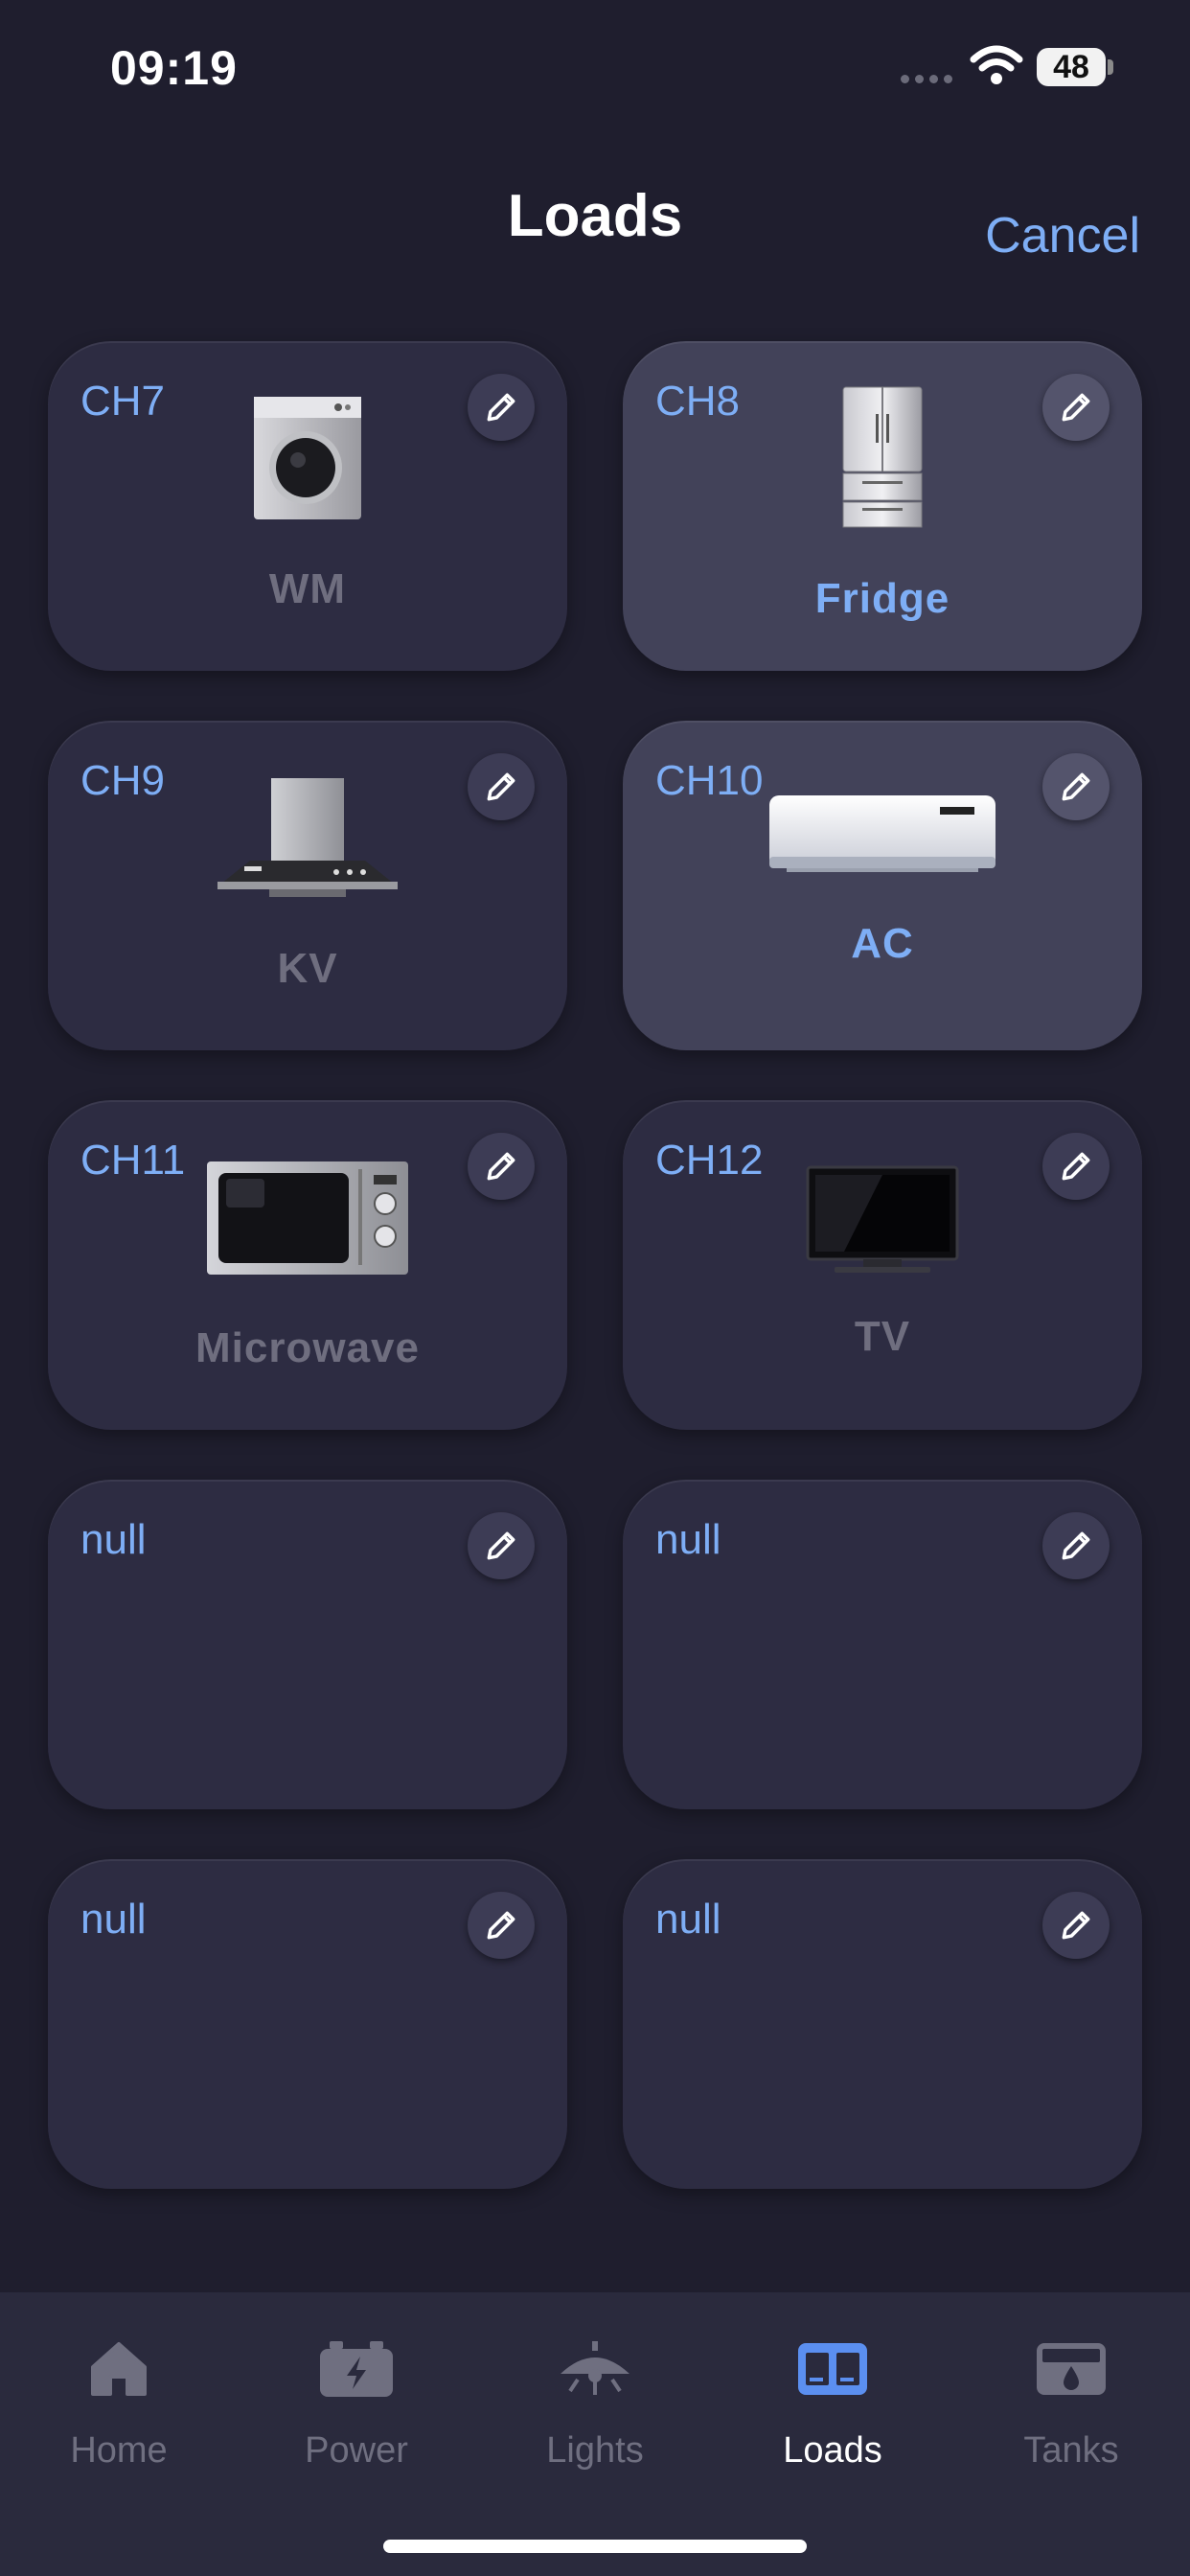 This screenshot has height=2576, width=1190. I want to click on tab-label: Tanks, so click(1071, 2450).